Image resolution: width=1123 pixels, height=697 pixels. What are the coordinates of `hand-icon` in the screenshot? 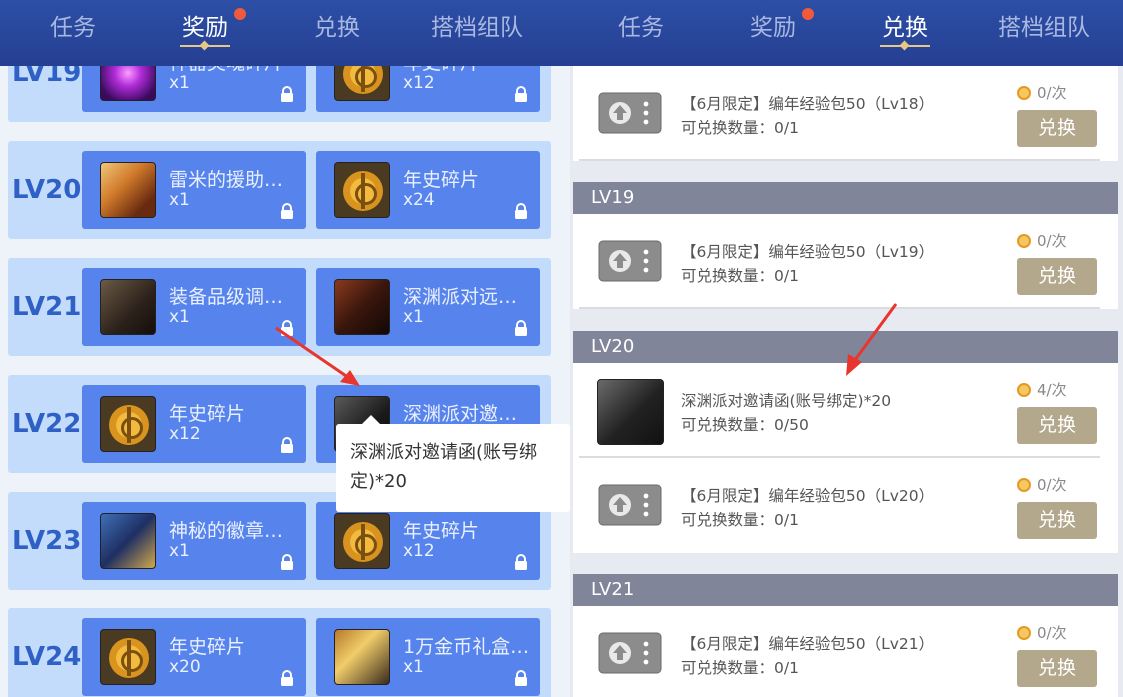 It's located at (128, 190).